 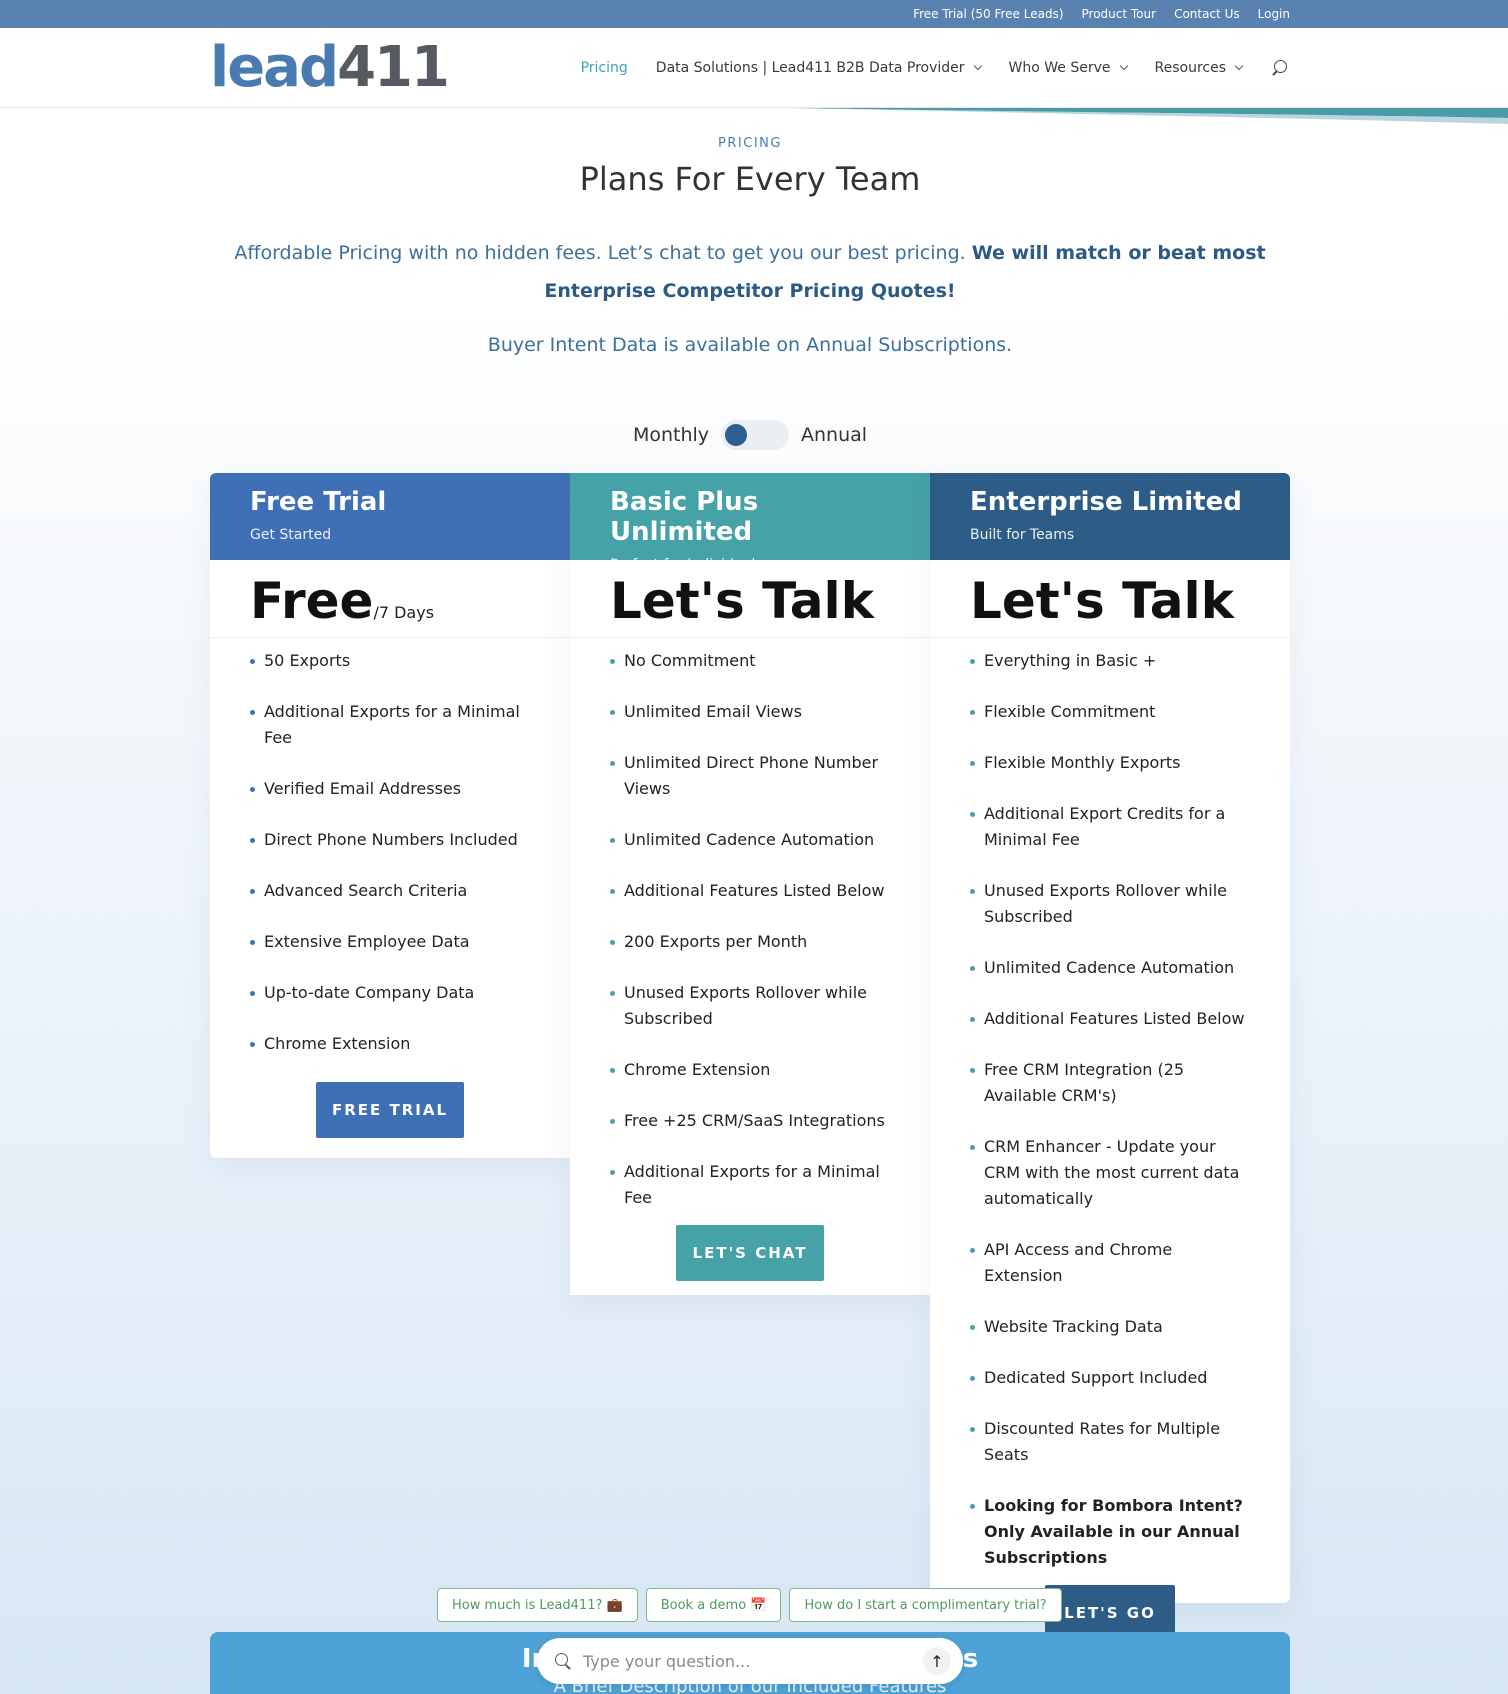 What do you see at coordinates (750, 712) in the screenshot?
I see `feature-item: Unlimited Email Views` at bounding box center [750, 712].